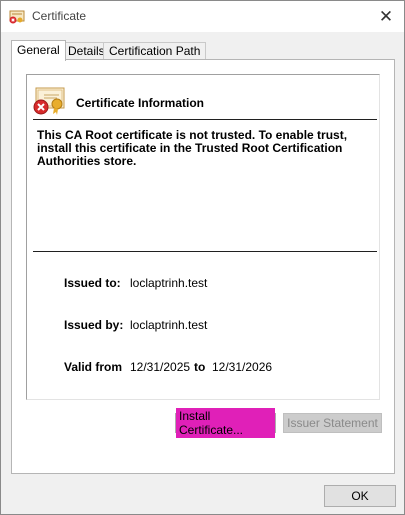  Describe the element at coordinates (169, 325) in the screenshot. I see `issued-by-value: loclaptrinh.test` at that location.